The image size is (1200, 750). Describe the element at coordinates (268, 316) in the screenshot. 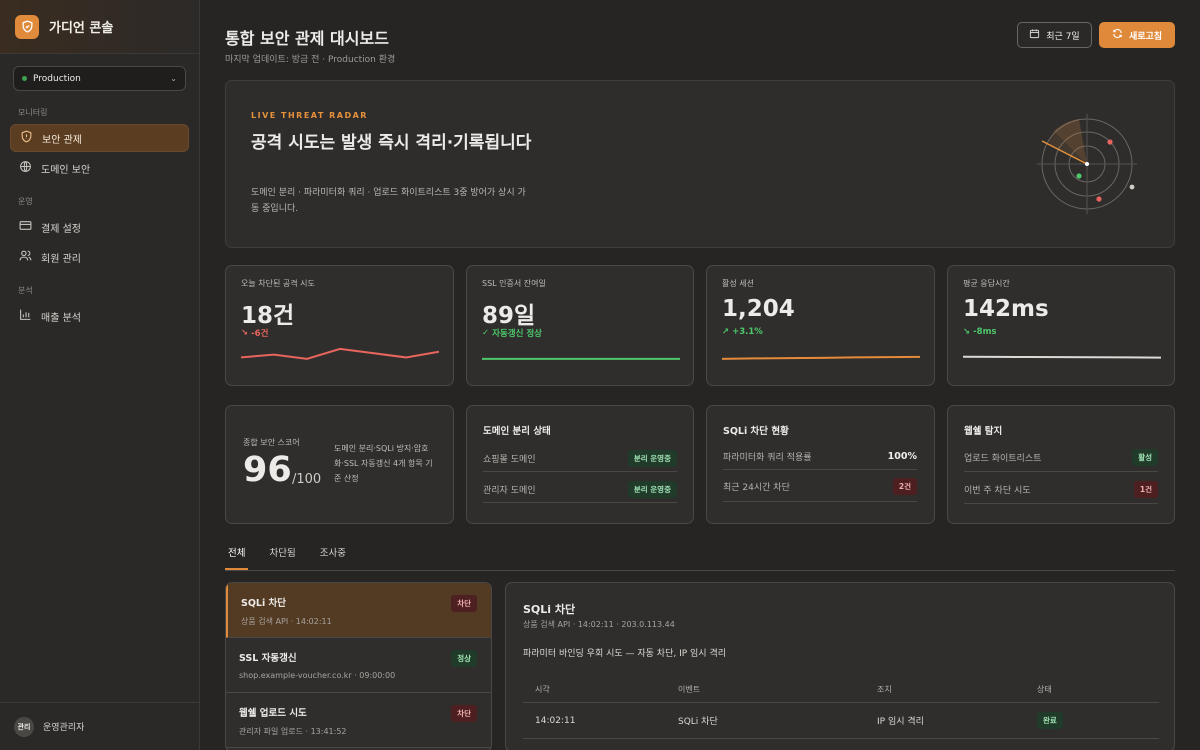

I see `kpi-value: 18건` at that location.